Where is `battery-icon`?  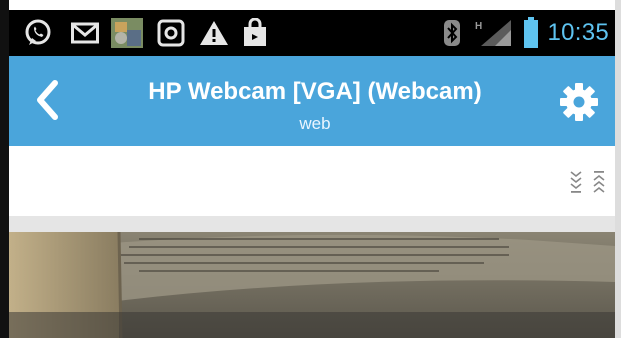
battery-icon is located at coordinates (531, 33).